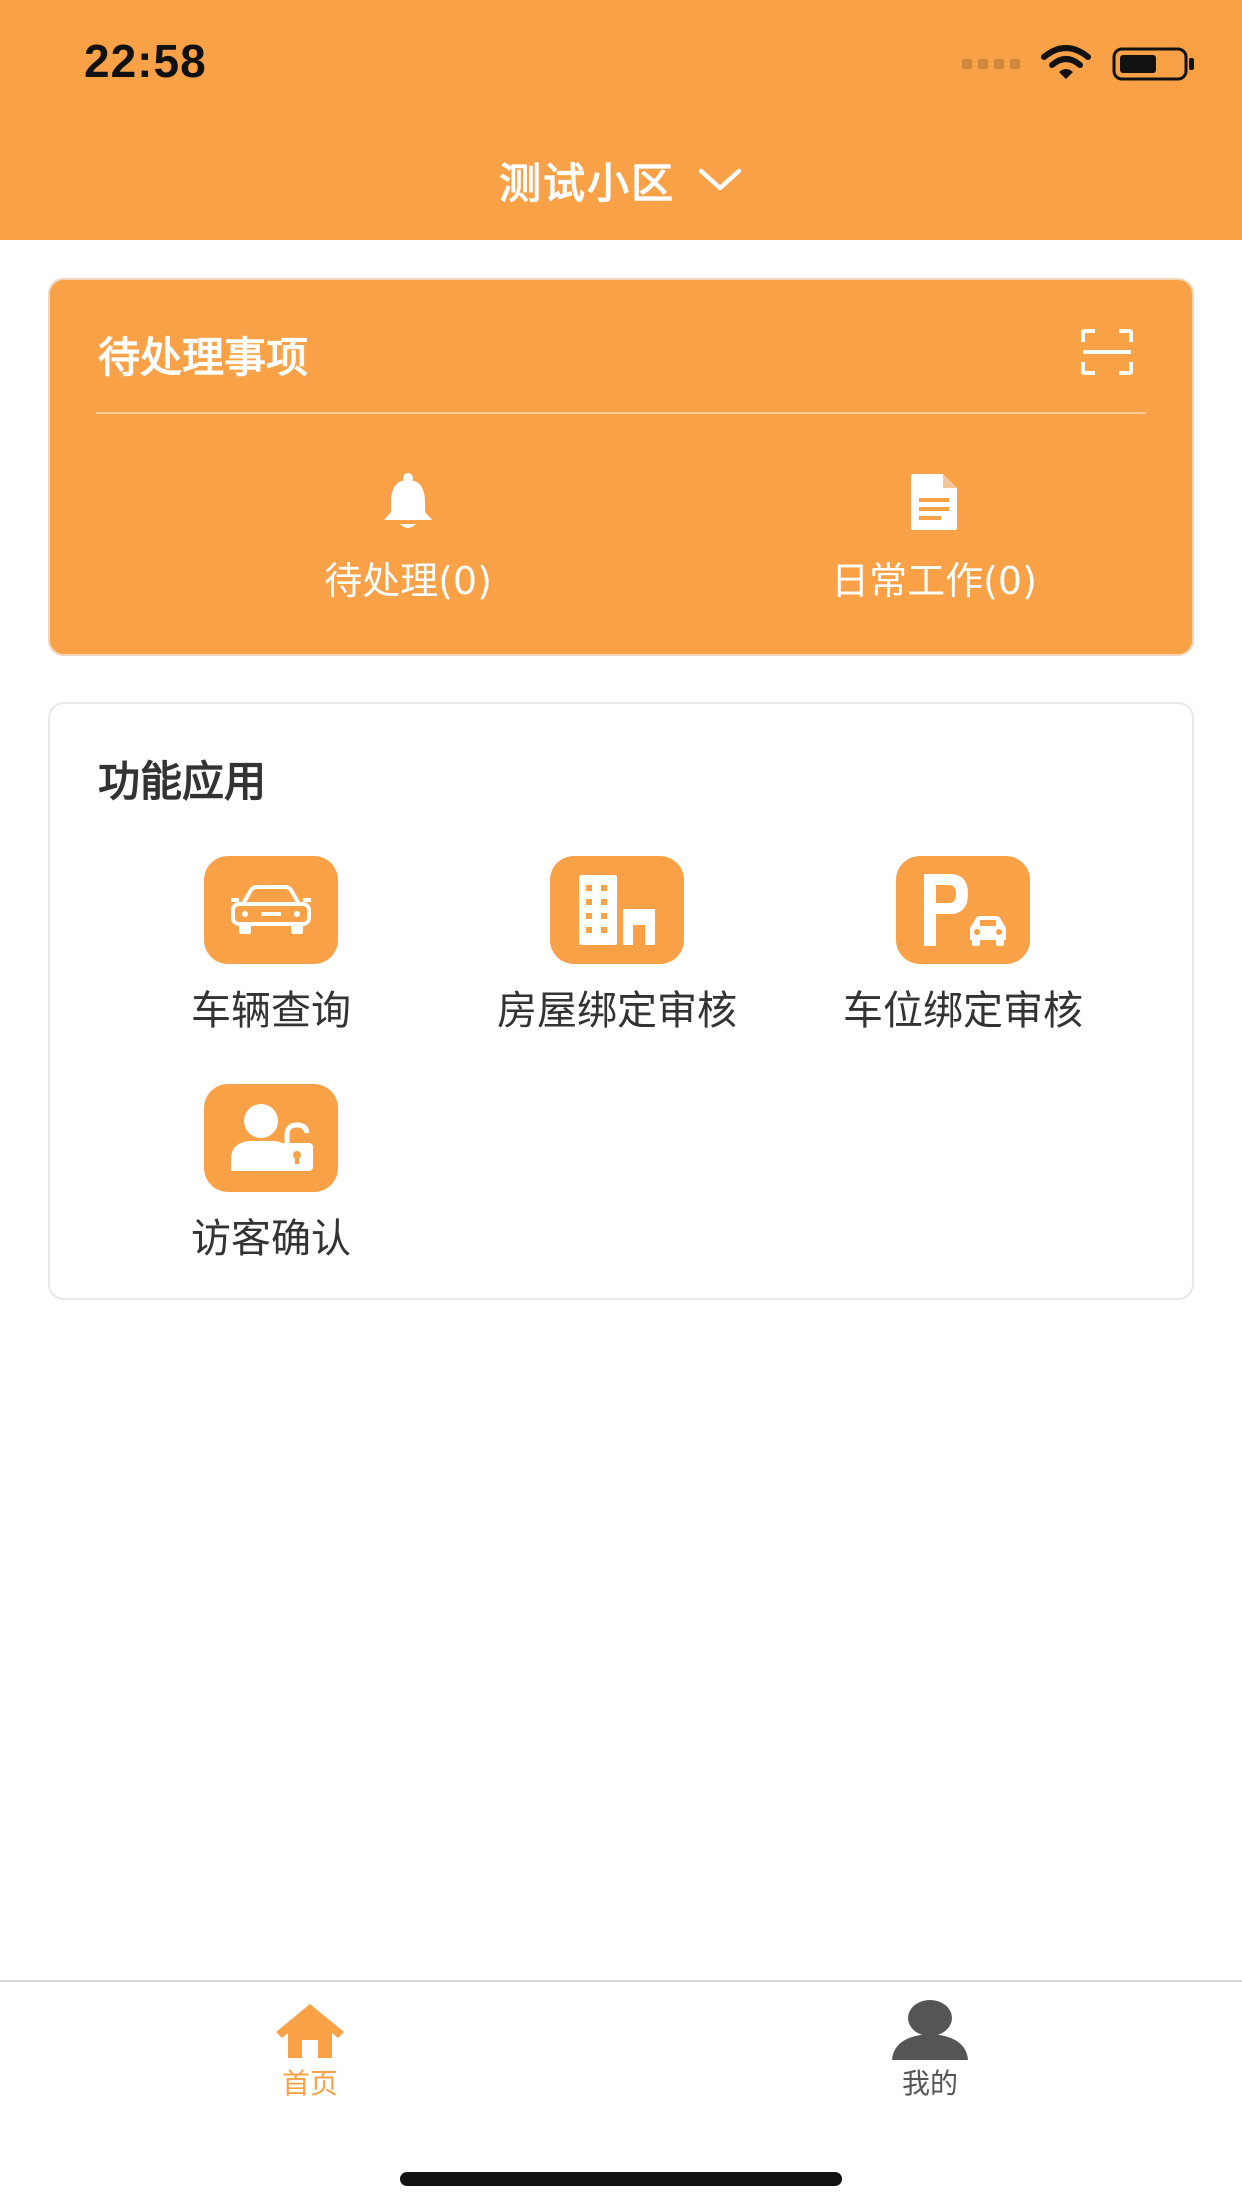 This screenshot has height=2208, width=1242. Describe the element at coordinates (1153, 64) in the screenshot. I see `battery-icon` at that location.